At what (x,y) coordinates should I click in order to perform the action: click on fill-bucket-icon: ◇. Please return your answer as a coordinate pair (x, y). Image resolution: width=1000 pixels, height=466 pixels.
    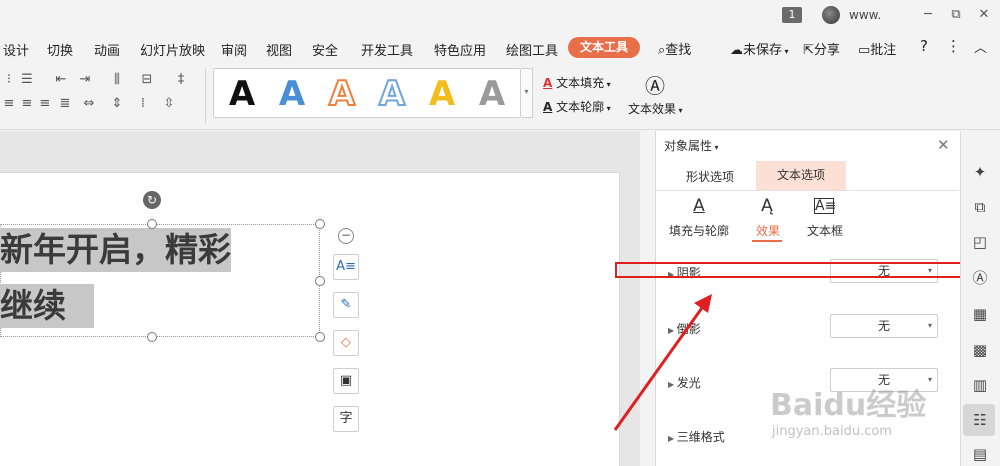
    Looking at the image, I should click on (346, 343).